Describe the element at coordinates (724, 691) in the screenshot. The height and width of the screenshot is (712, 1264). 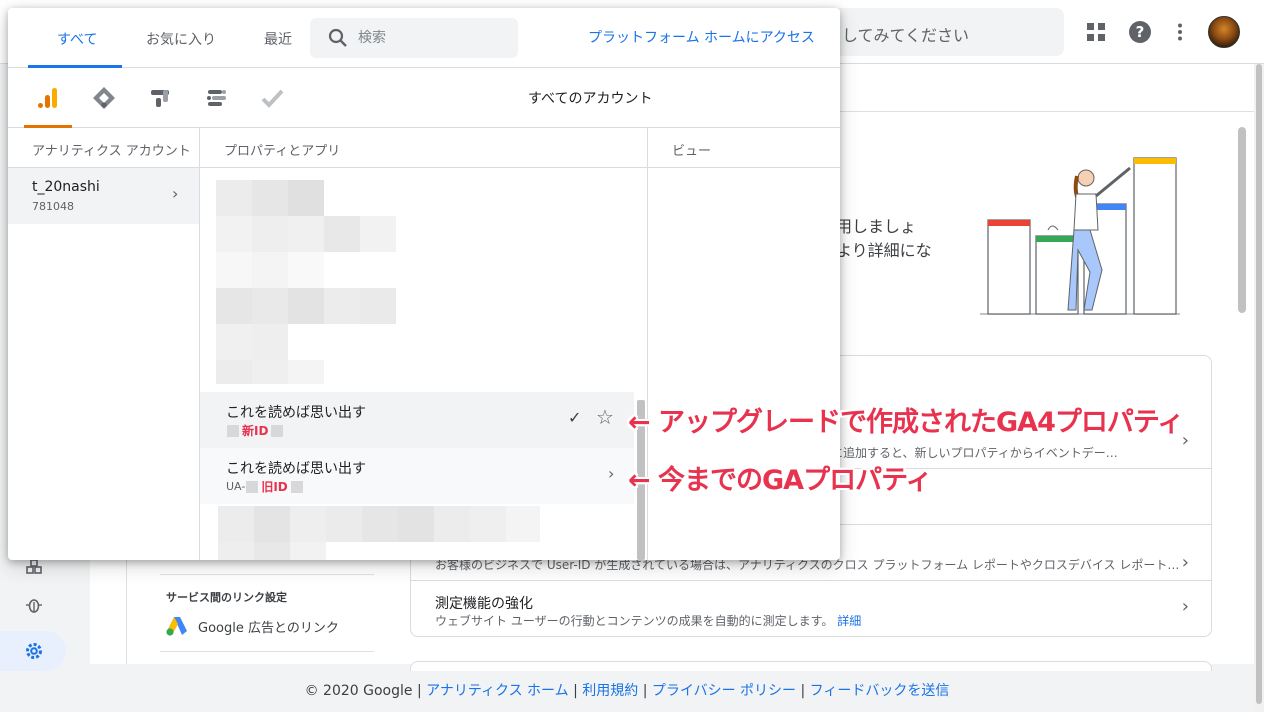
I see `footer-link-privacy: プライバシー ポリシー` at that location.